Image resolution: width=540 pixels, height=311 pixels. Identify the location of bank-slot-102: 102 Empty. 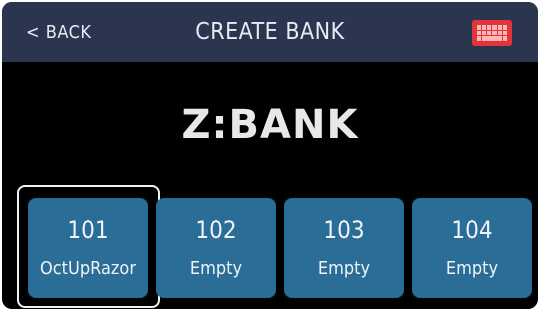
(216, 248).